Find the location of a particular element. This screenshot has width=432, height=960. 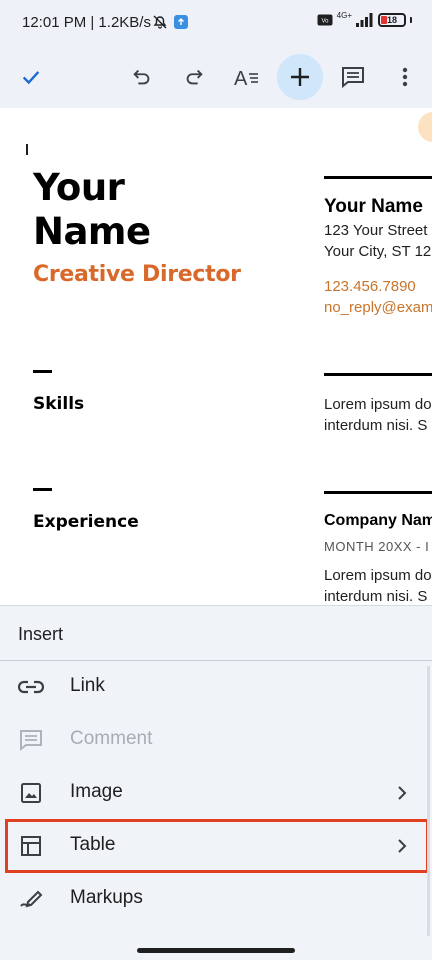

contact-street: 123 Your Street is located at coordinates (376, 230).